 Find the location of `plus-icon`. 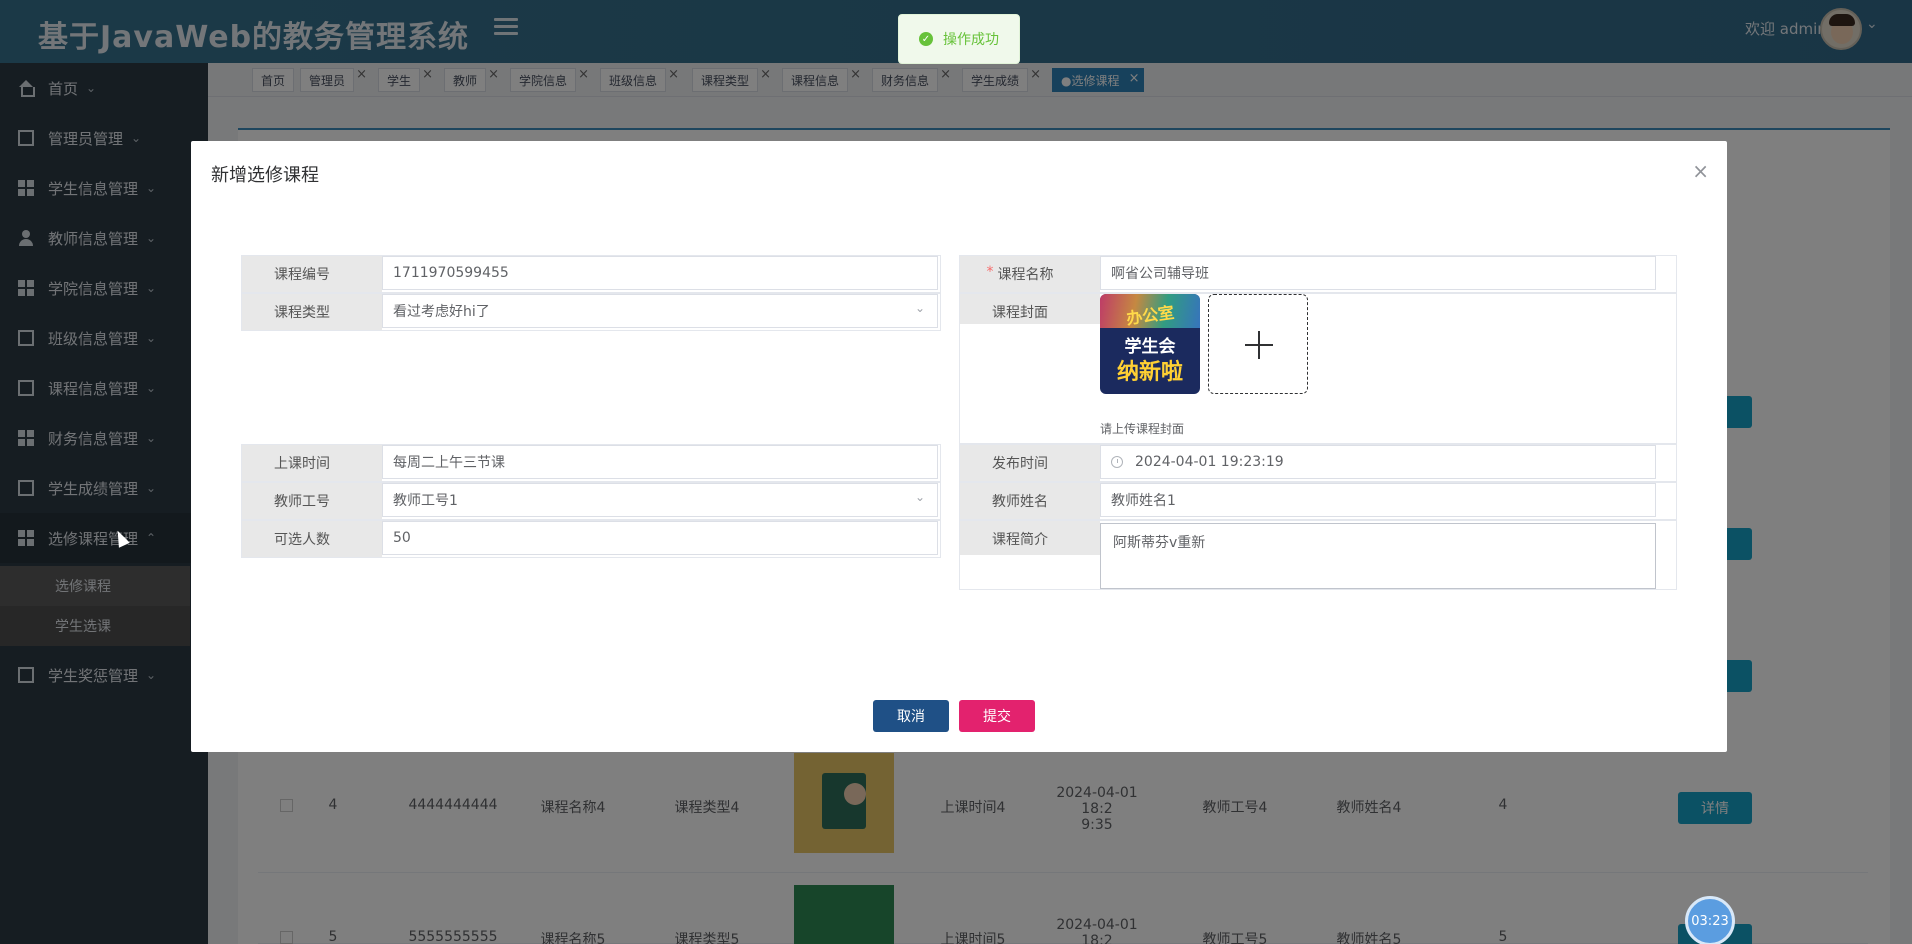

plus-icon is located at coordinates (1259, 345).